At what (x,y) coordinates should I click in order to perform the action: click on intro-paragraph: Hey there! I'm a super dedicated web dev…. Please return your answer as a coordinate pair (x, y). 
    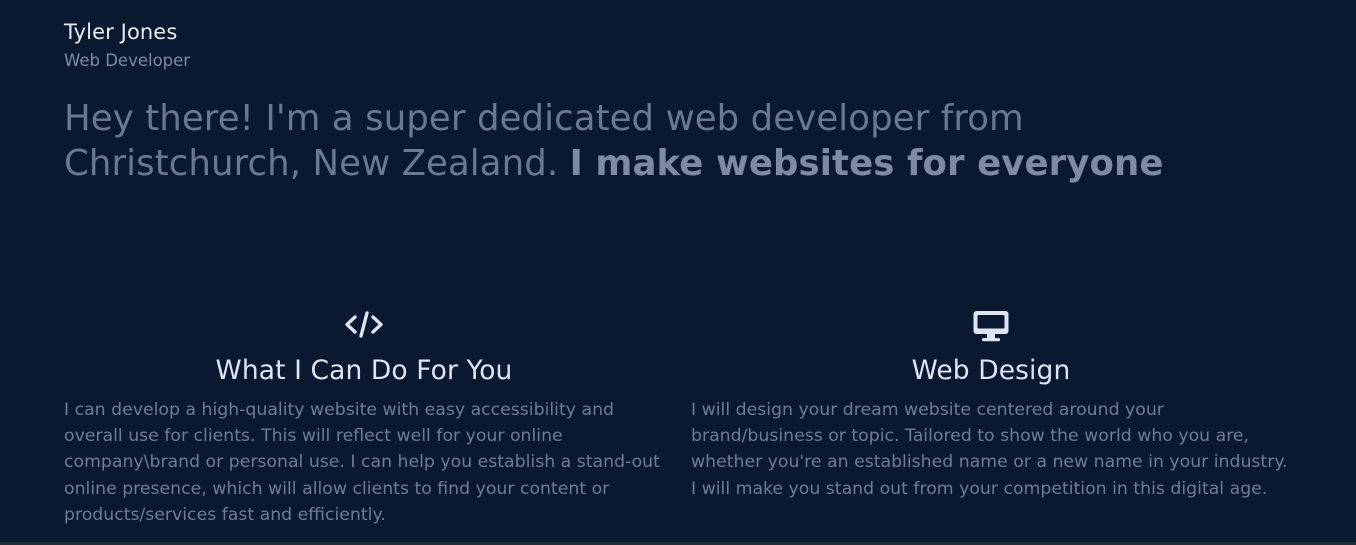
    Looking at the image, I should click on (664, 141).